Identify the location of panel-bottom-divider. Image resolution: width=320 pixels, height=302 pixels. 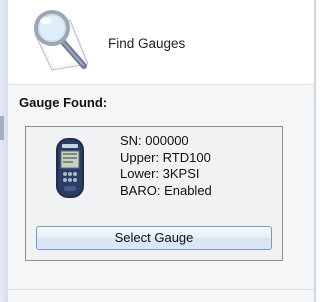
(161, 289).